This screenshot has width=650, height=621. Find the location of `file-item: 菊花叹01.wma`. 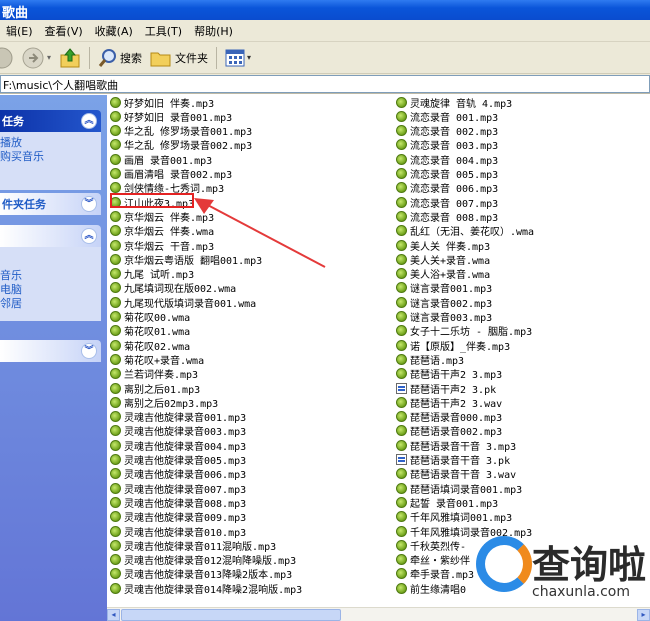

file-item: 菊花叹01.wma is located at coordinates (150, 331).